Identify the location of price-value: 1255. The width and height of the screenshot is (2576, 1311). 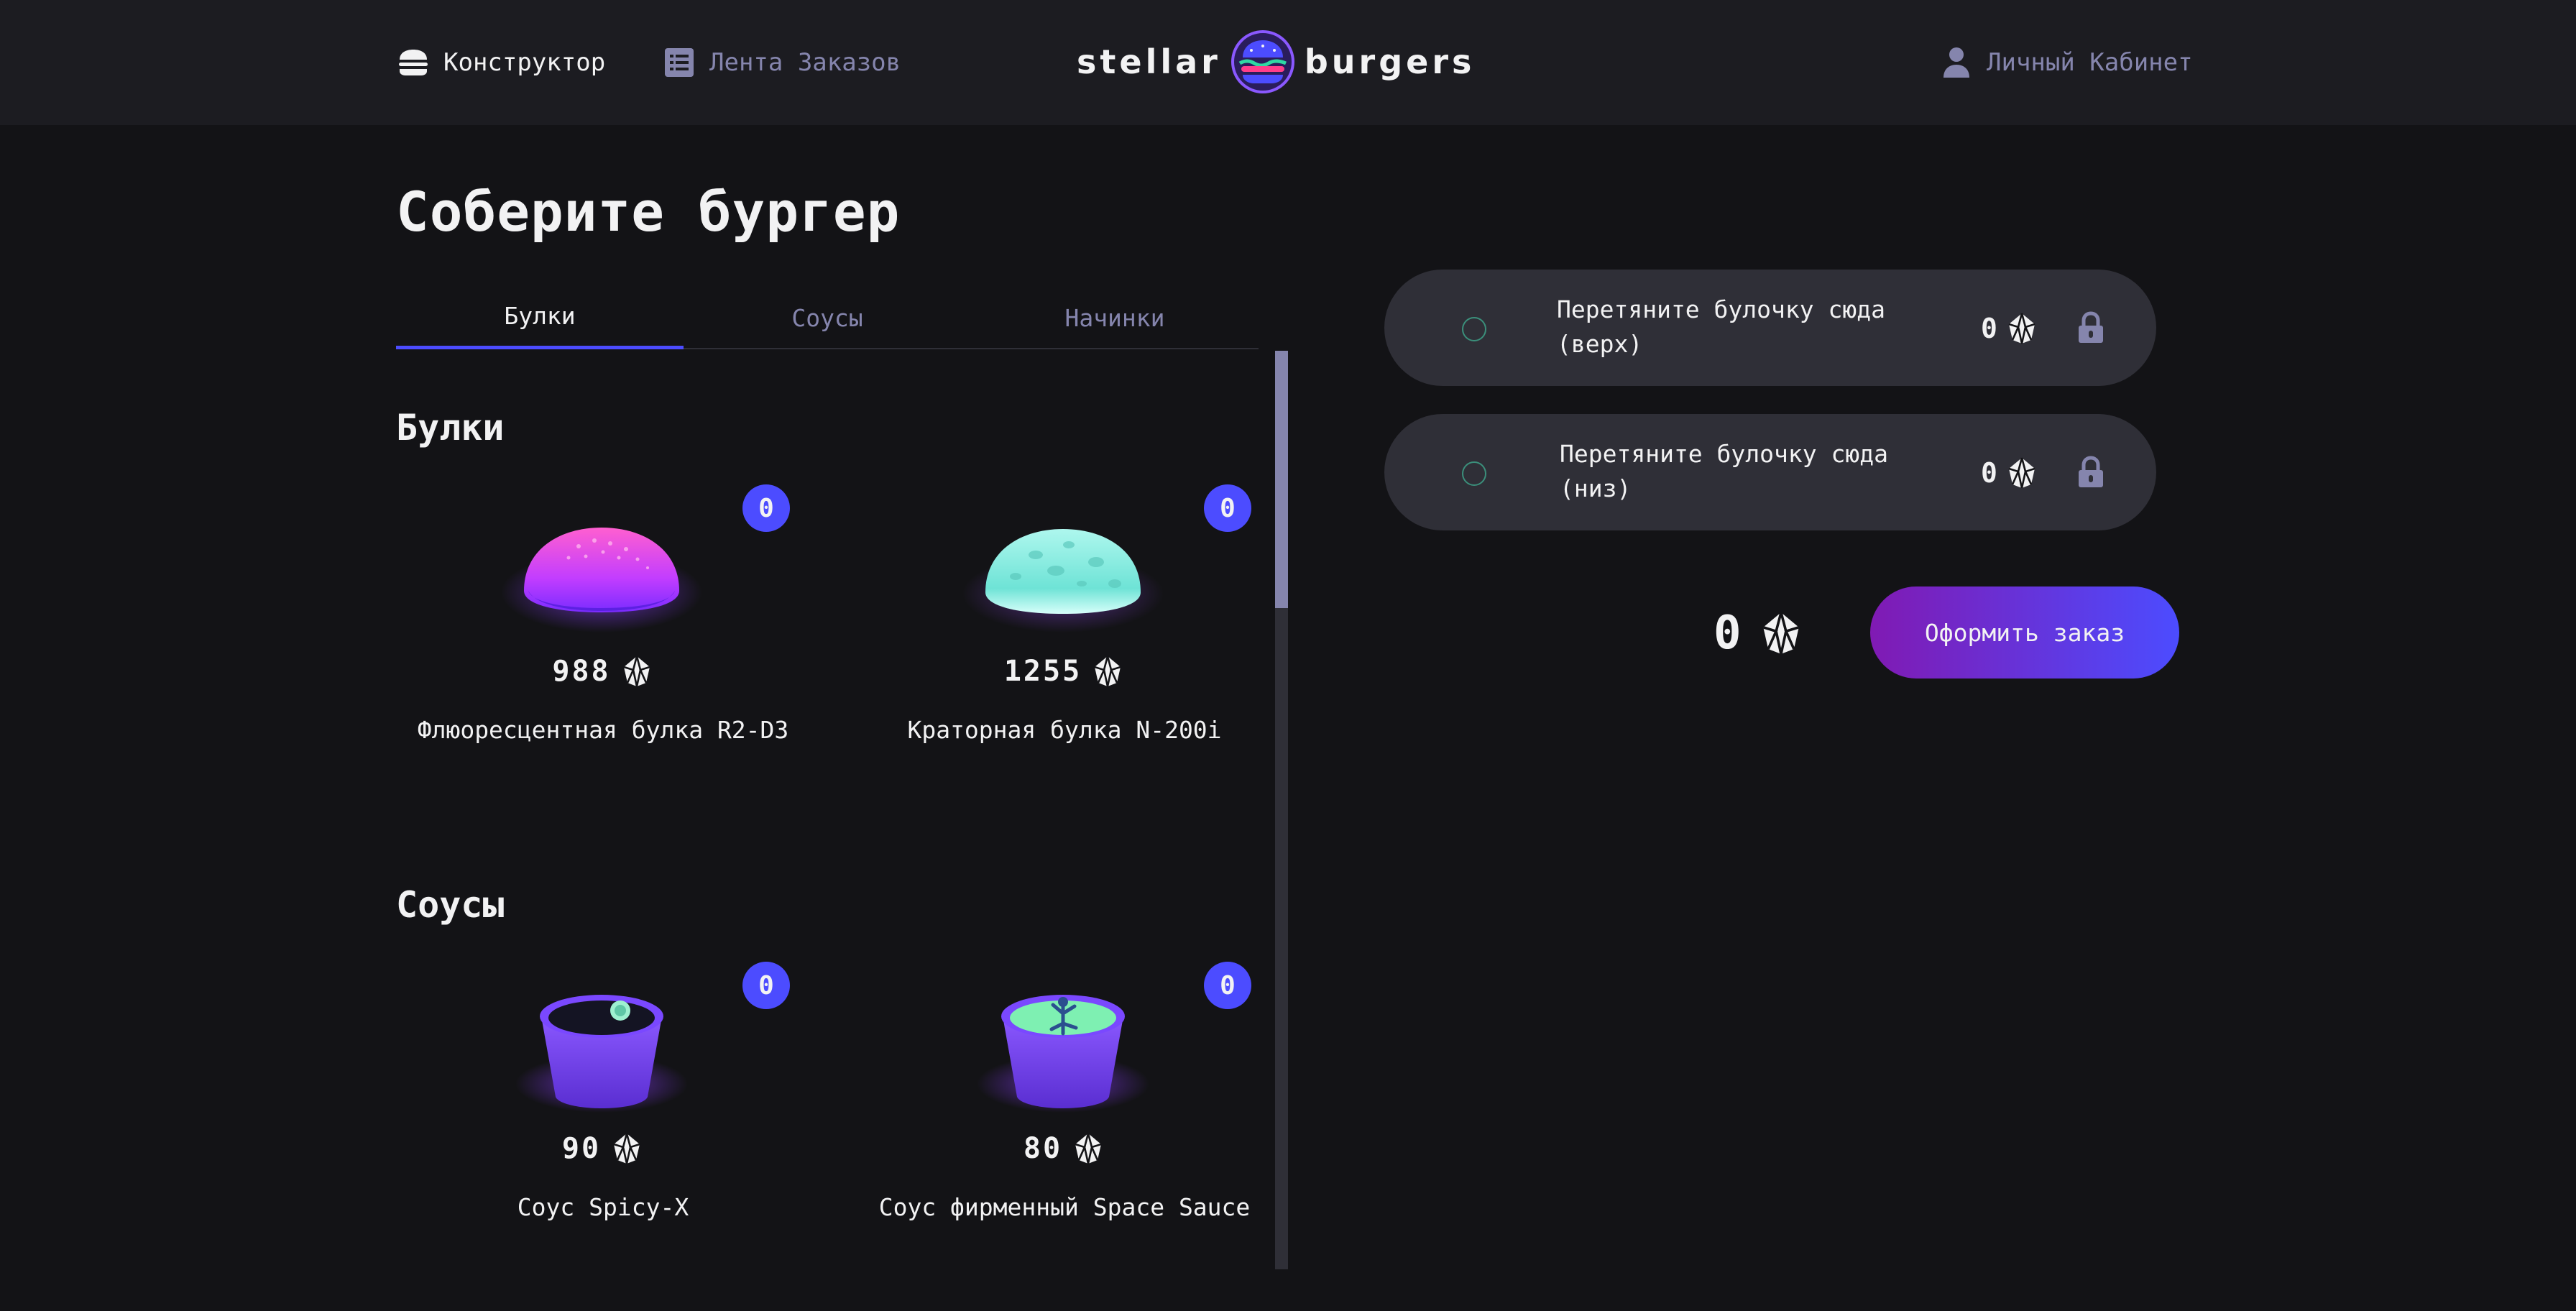
(1042, 671).